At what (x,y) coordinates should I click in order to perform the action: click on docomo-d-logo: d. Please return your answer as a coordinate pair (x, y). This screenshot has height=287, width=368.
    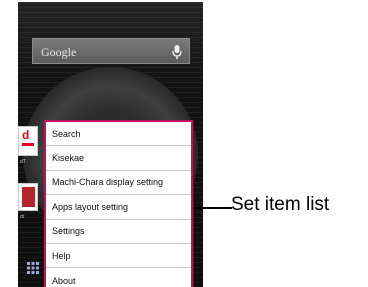
    Looking at the image, I should click on (26, 135).